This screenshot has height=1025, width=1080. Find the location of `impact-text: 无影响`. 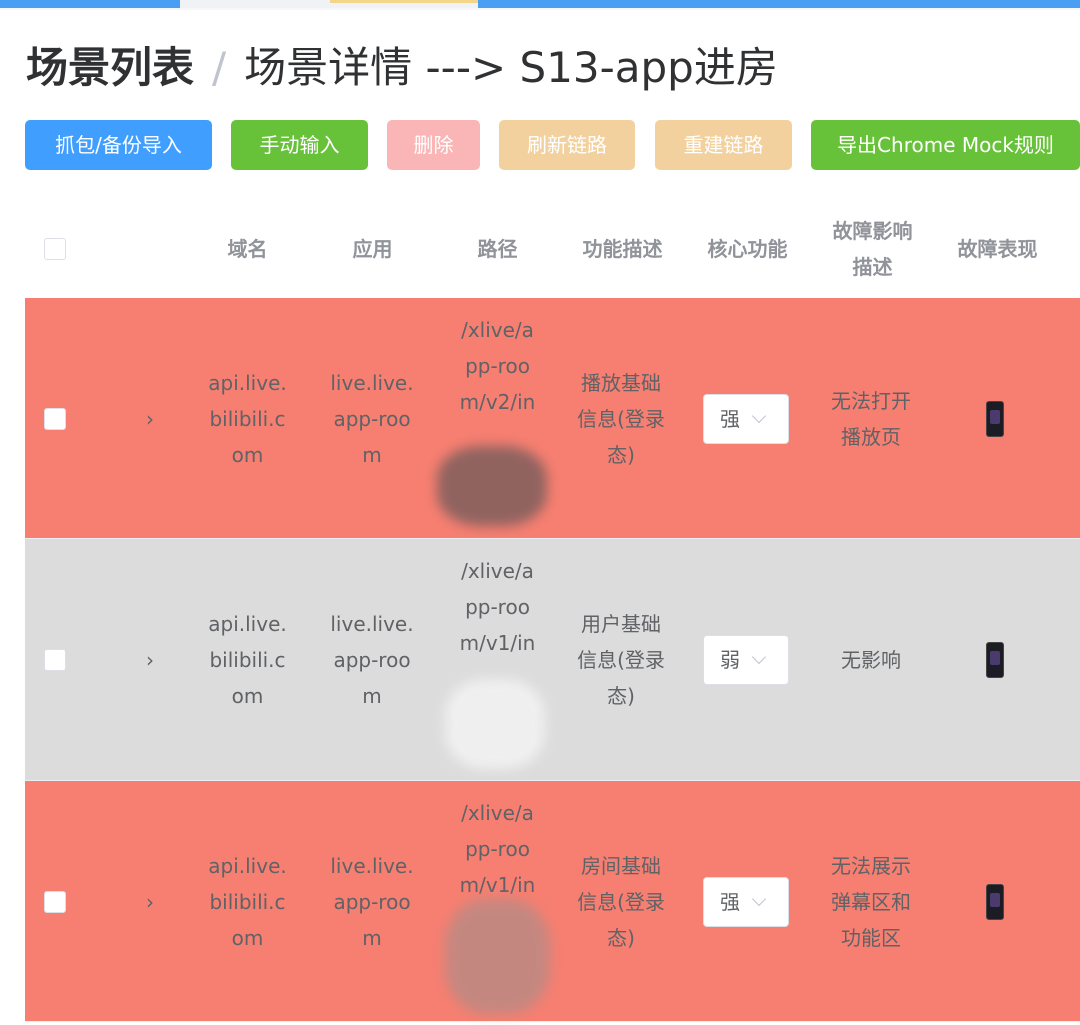

impact-text: 无影响 is located at coordinates (871, 660).